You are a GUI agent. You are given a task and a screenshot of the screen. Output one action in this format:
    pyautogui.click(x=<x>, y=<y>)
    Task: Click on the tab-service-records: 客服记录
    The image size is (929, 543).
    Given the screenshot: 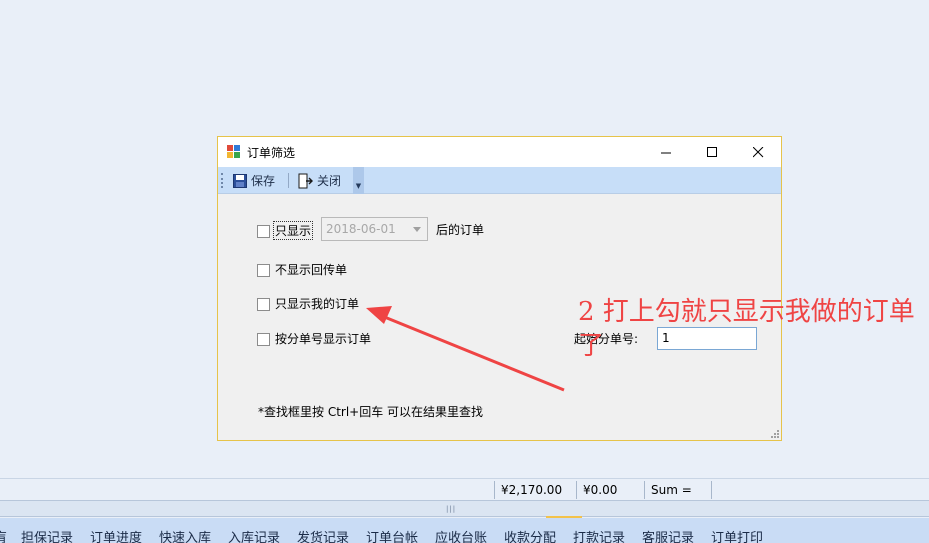 What is the action you would take?
    pyautogui.click(x=668, y=535)
    